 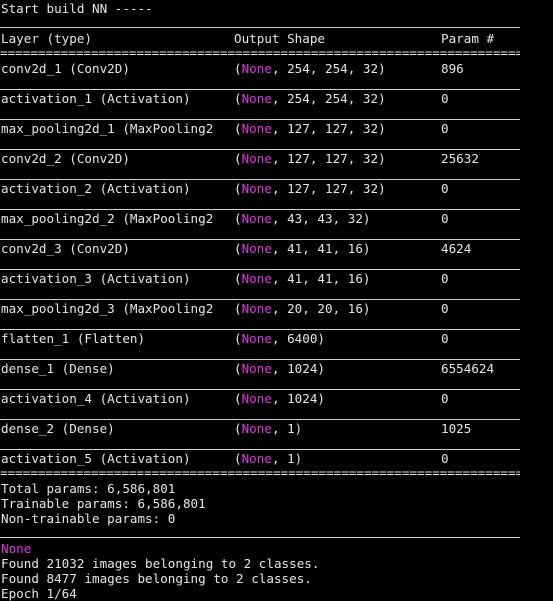 What do you see at coordinates (16, 548) in the screenshot?
I see `none-output: None` at bounding box center [16, 548].